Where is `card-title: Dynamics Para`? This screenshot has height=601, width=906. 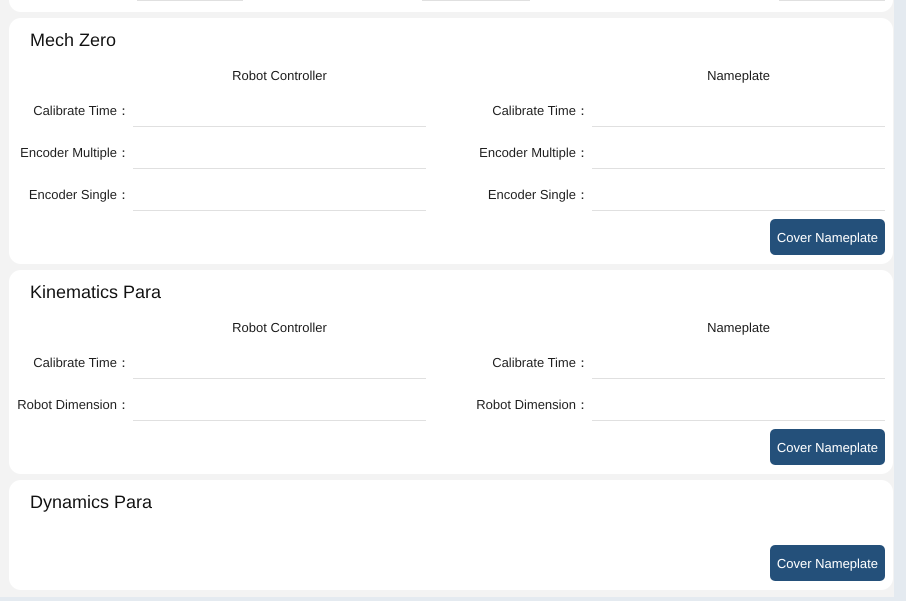 card-title: Dynamics Para is located at coordinates (91, 502).